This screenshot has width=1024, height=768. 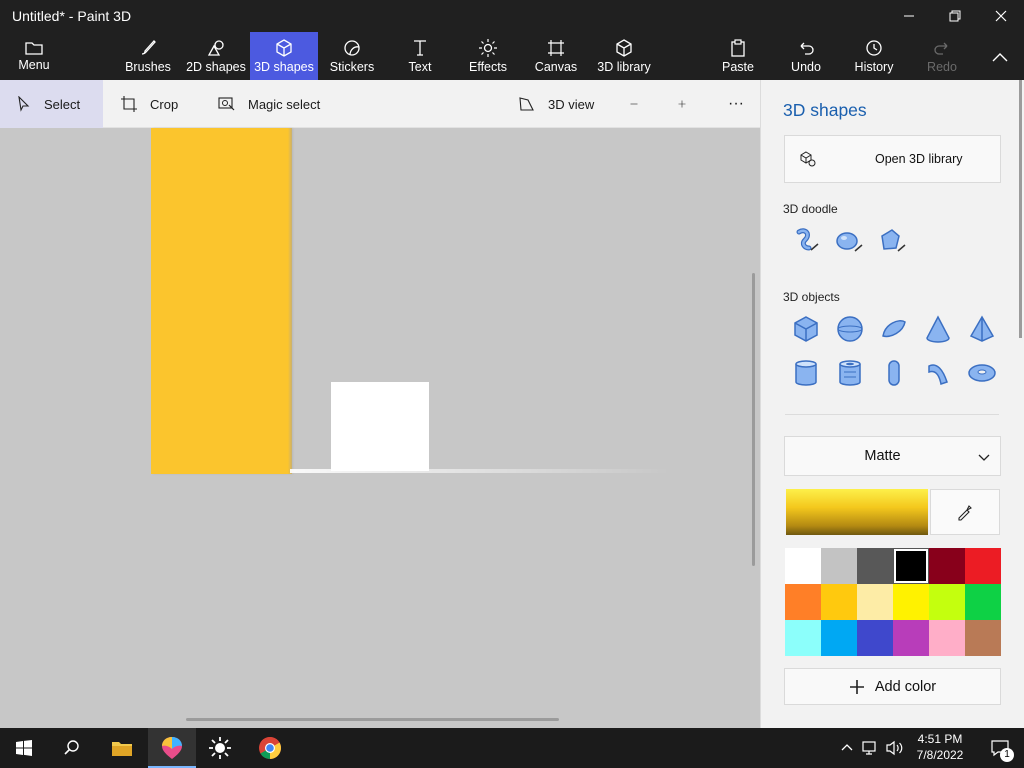 I want to click on yellow-3d-shape, so click(x=221, y=301).